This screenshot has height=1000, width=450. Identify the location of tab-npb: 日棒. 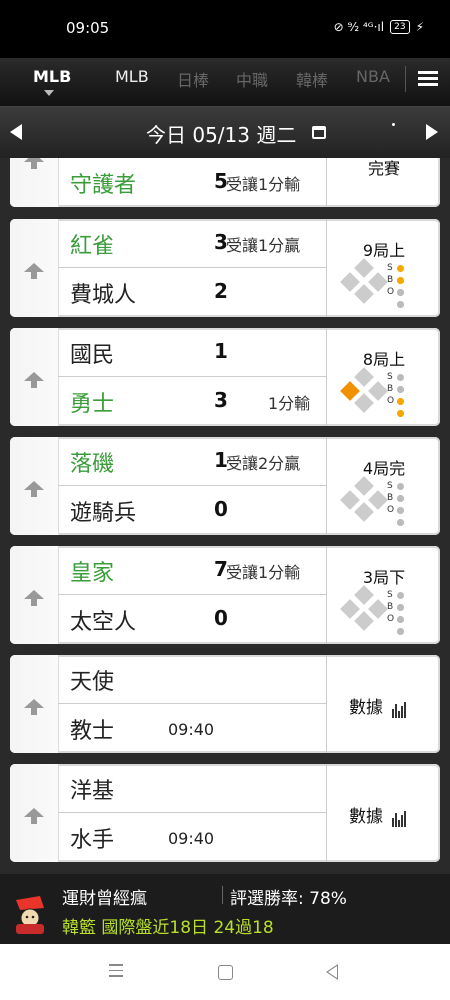
(193, 79).